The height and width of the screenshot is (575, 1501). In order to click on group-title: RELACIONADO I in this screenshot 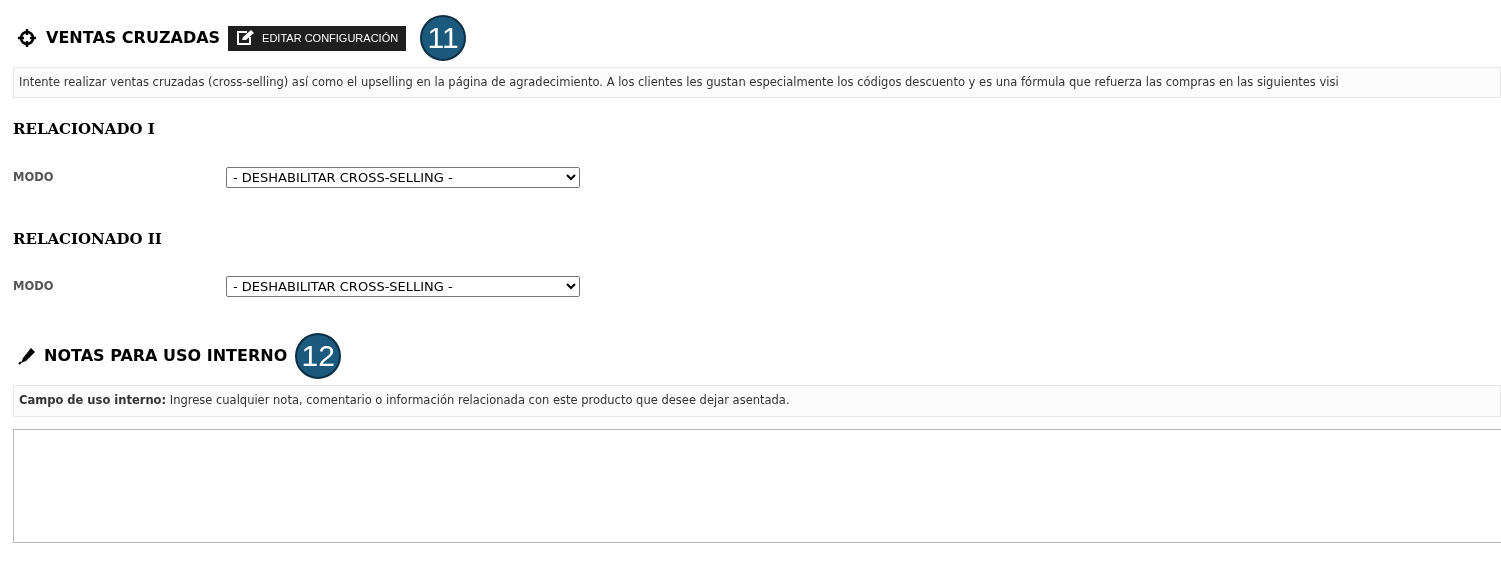, I will do `click(84, 130)`.